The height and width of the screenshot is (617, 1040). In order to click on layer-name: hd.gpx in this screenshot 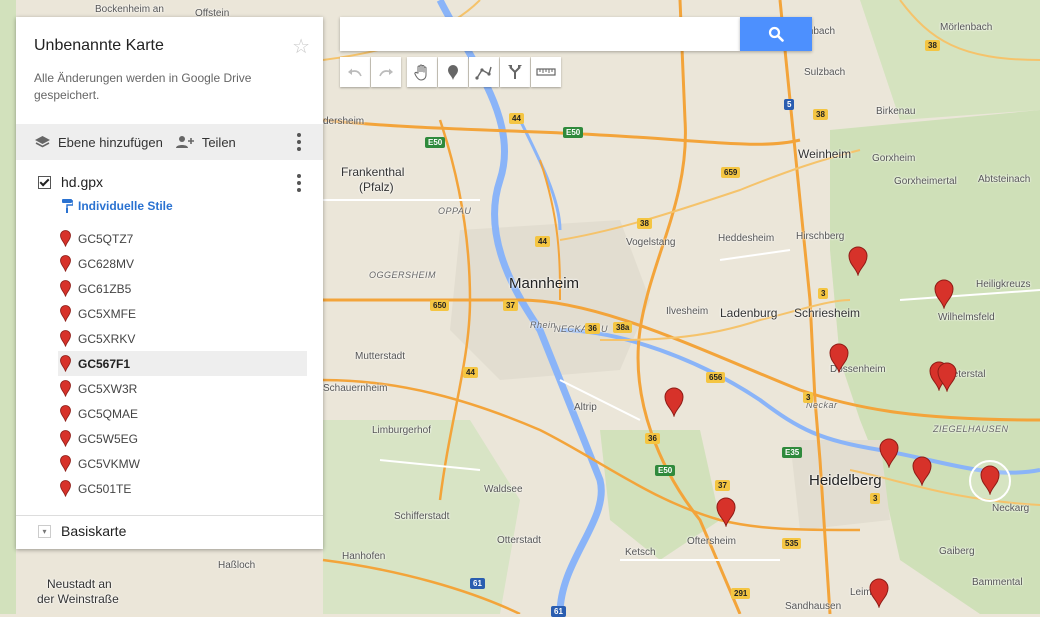, I will do `click(82, 182)`.